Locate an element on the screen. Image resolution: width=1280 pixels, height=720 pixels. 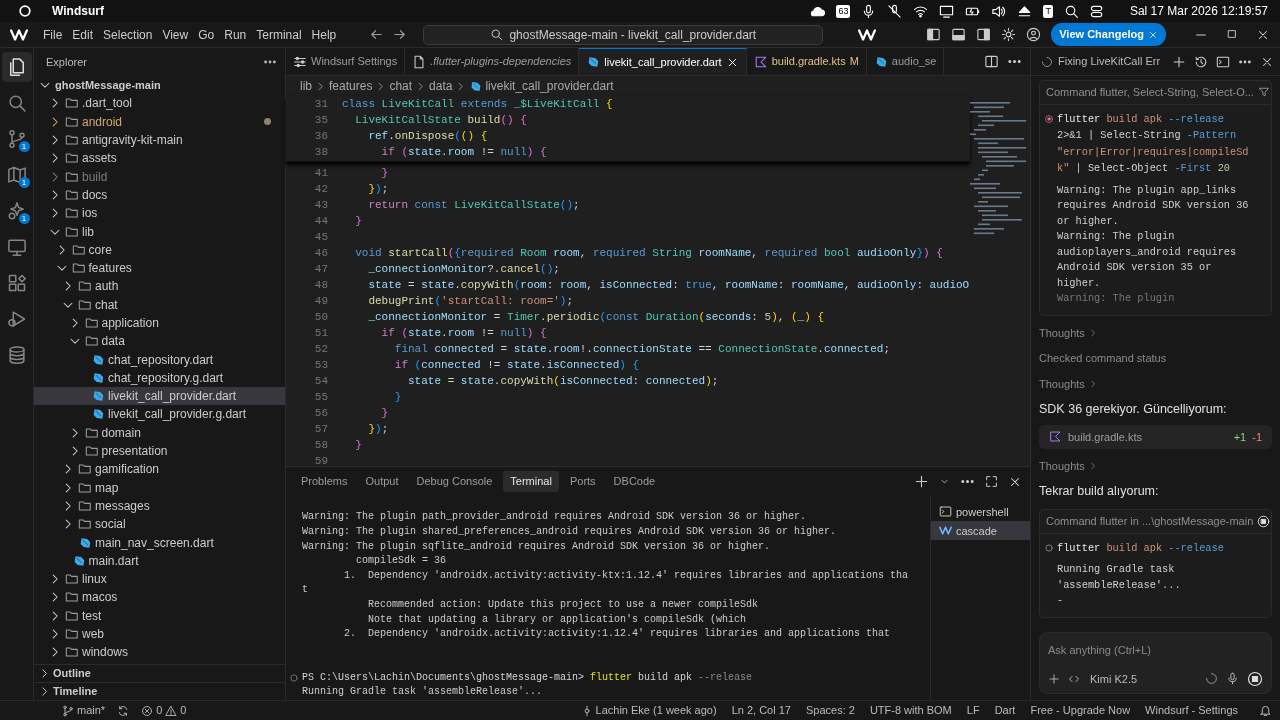
breadcrumb-item: lib is located at coordinates (306, 86).